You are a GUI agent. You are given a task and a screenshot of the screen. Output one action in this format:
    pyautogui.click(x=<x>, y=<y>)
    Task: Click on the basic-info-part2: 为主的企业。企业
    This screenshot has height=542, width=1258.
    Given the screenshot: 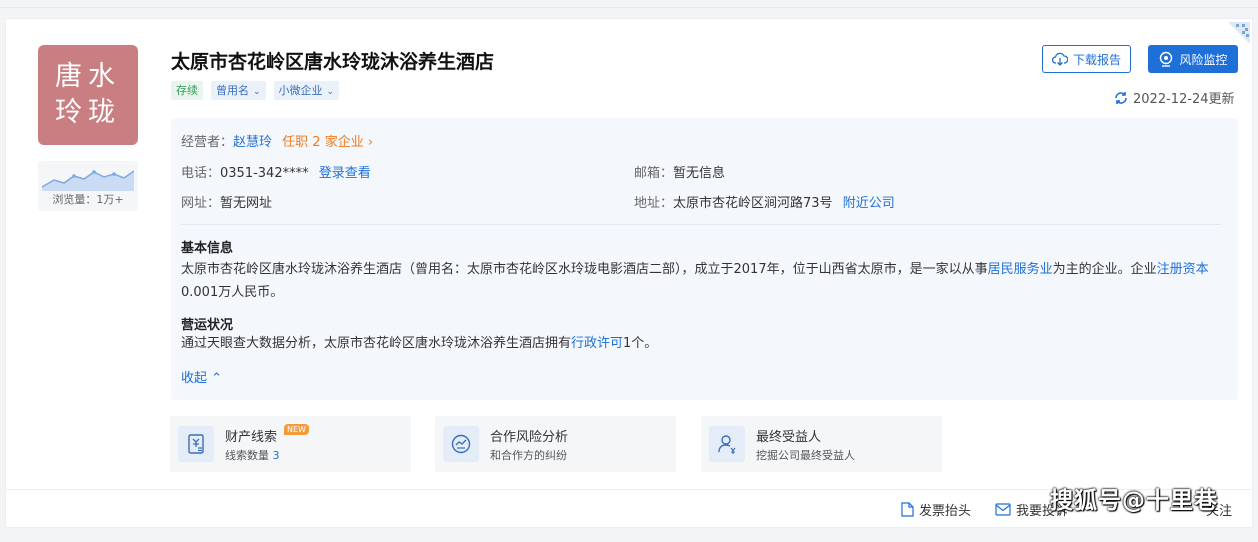 What is the action you would take?
    pyautogui.click(x=1104, y=269)
    